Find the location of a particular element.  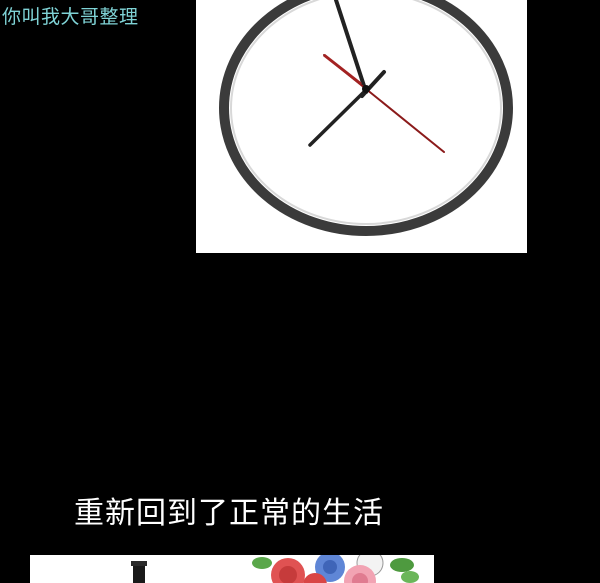

leaf-right is located at coordinates (402, 565).